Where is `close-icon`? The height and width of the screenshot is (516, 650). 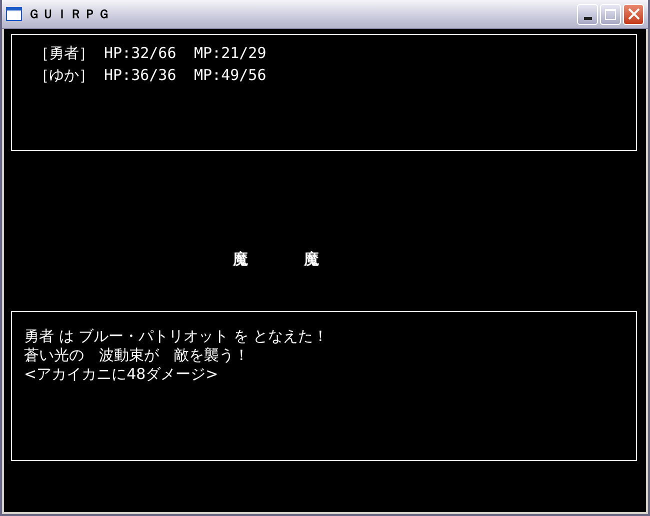 close-icon is located at coordinates (634, 14).